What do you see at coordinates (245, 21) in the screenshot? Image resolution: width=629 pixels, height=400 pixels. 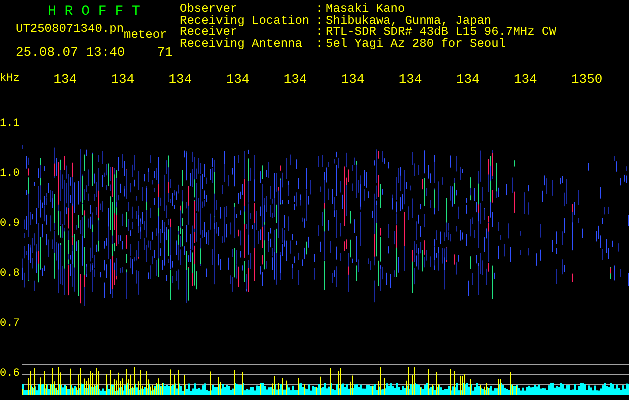 I see `info-label: Receiving Location` at bounding box center [245, 21].